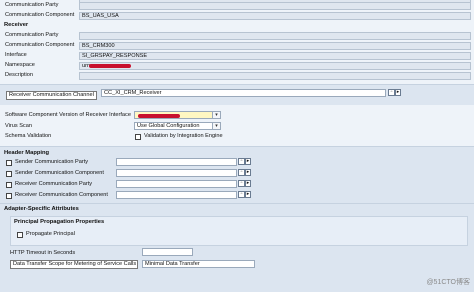  I want to click on propagate-principal-label: Propagate Principal, so click(50, 234).